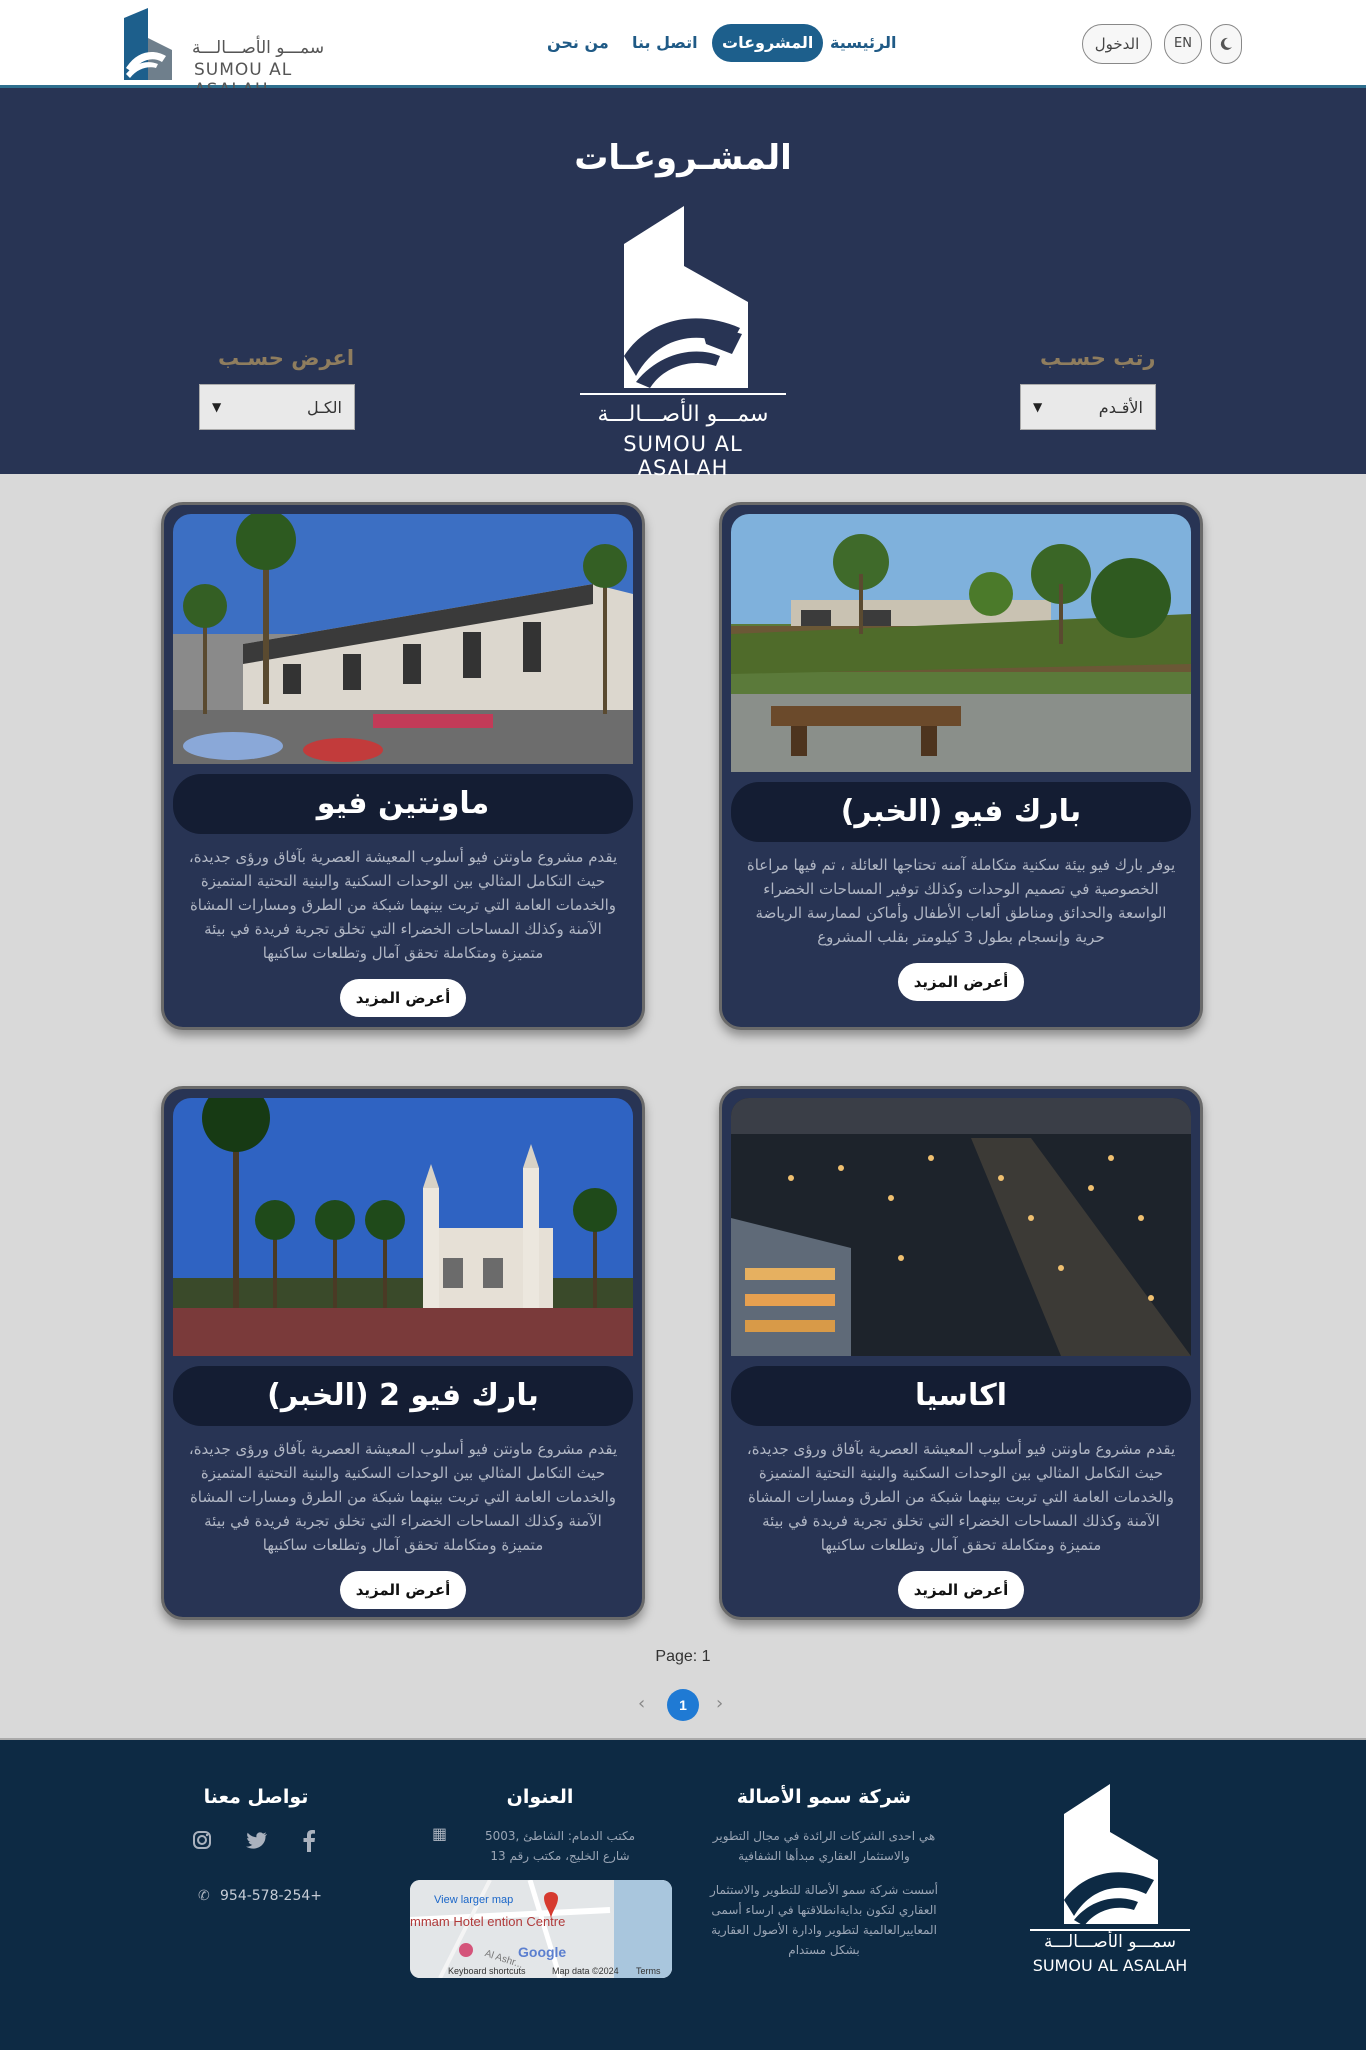  What do you see at coordinates (585, 1971) in the screenshot?
I see `map-data-credit: Map data ©2024` at bounding box center [585, 1971].